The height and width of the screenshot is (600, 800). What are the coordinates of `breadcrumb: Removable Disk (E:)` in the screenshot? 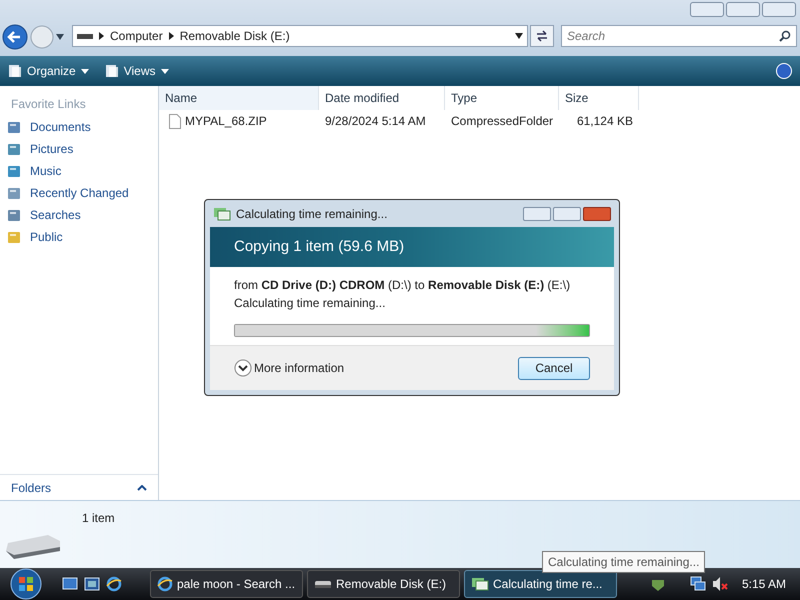 It's located at (235, 36).